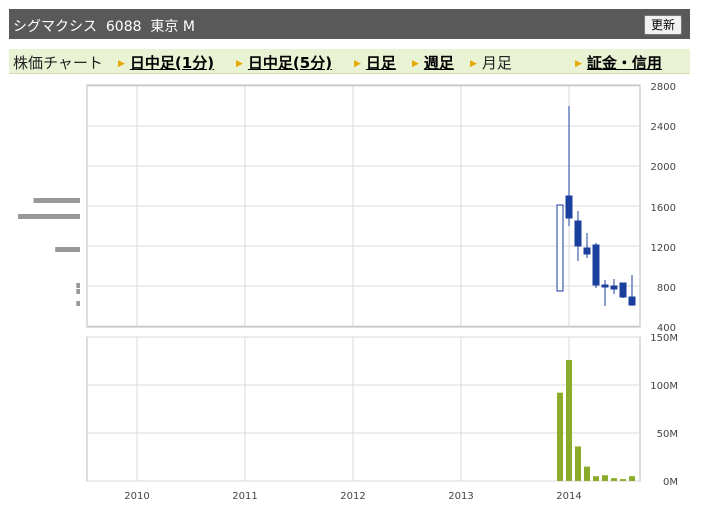  Describe the element at coordinates (667, 434) in the screenshot. I see `volume-tick-label: 50M` at that location.